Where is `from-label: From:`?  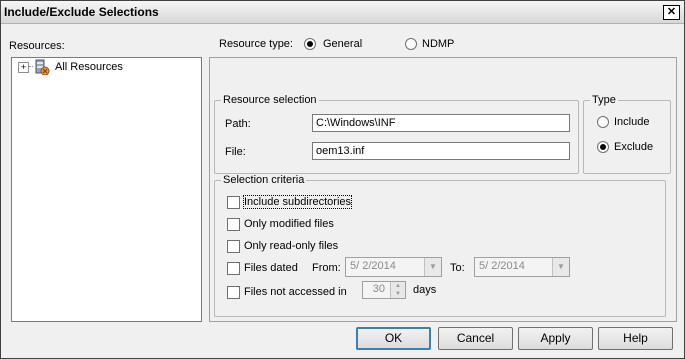
from-label: From: is located at coordinates (326, 268).